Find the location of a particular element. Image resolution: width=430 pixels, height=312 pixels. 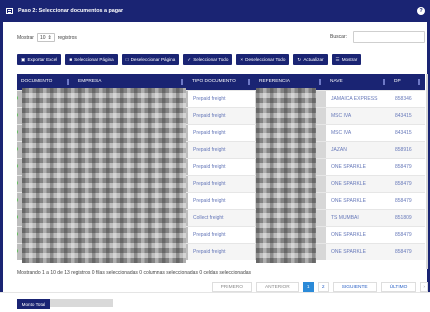

pagination: PRIMERO ANTERIOR 1 2 SIGUIENTE ÚLTIMO › is located at coordinates (319, 287).